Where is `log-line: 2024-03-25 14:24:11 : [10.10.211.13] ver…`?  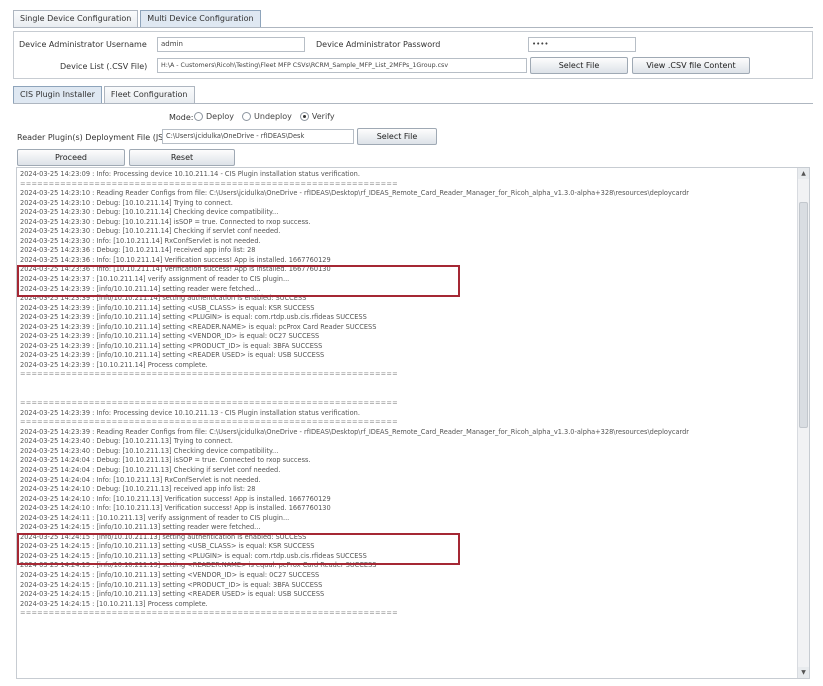
log-line: 2024-03-25 14:24:11 : [10.10.211.13] ver… is located at coordinates (155, 517).